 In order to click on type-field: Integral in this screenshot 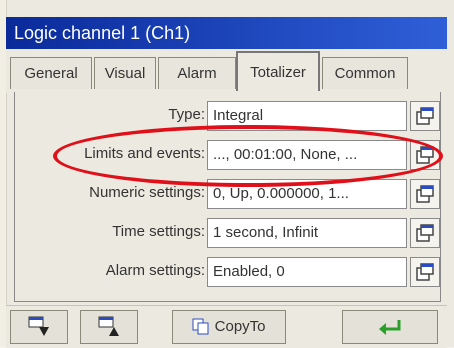, I will do `click(307, 116)`.